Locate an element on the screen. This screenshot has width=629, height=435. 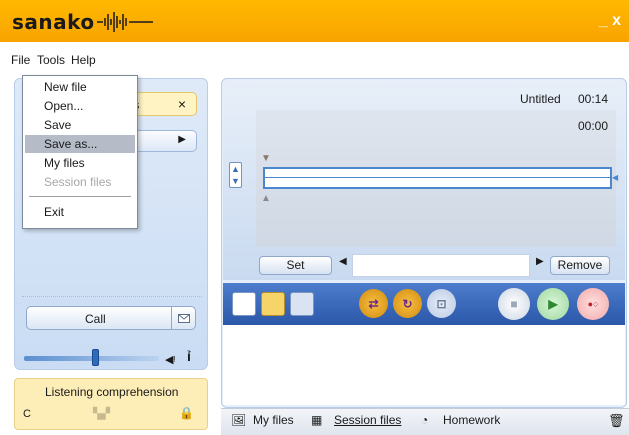
track-end-arrow-icon: ◀ is located at coordinates (615, 177).